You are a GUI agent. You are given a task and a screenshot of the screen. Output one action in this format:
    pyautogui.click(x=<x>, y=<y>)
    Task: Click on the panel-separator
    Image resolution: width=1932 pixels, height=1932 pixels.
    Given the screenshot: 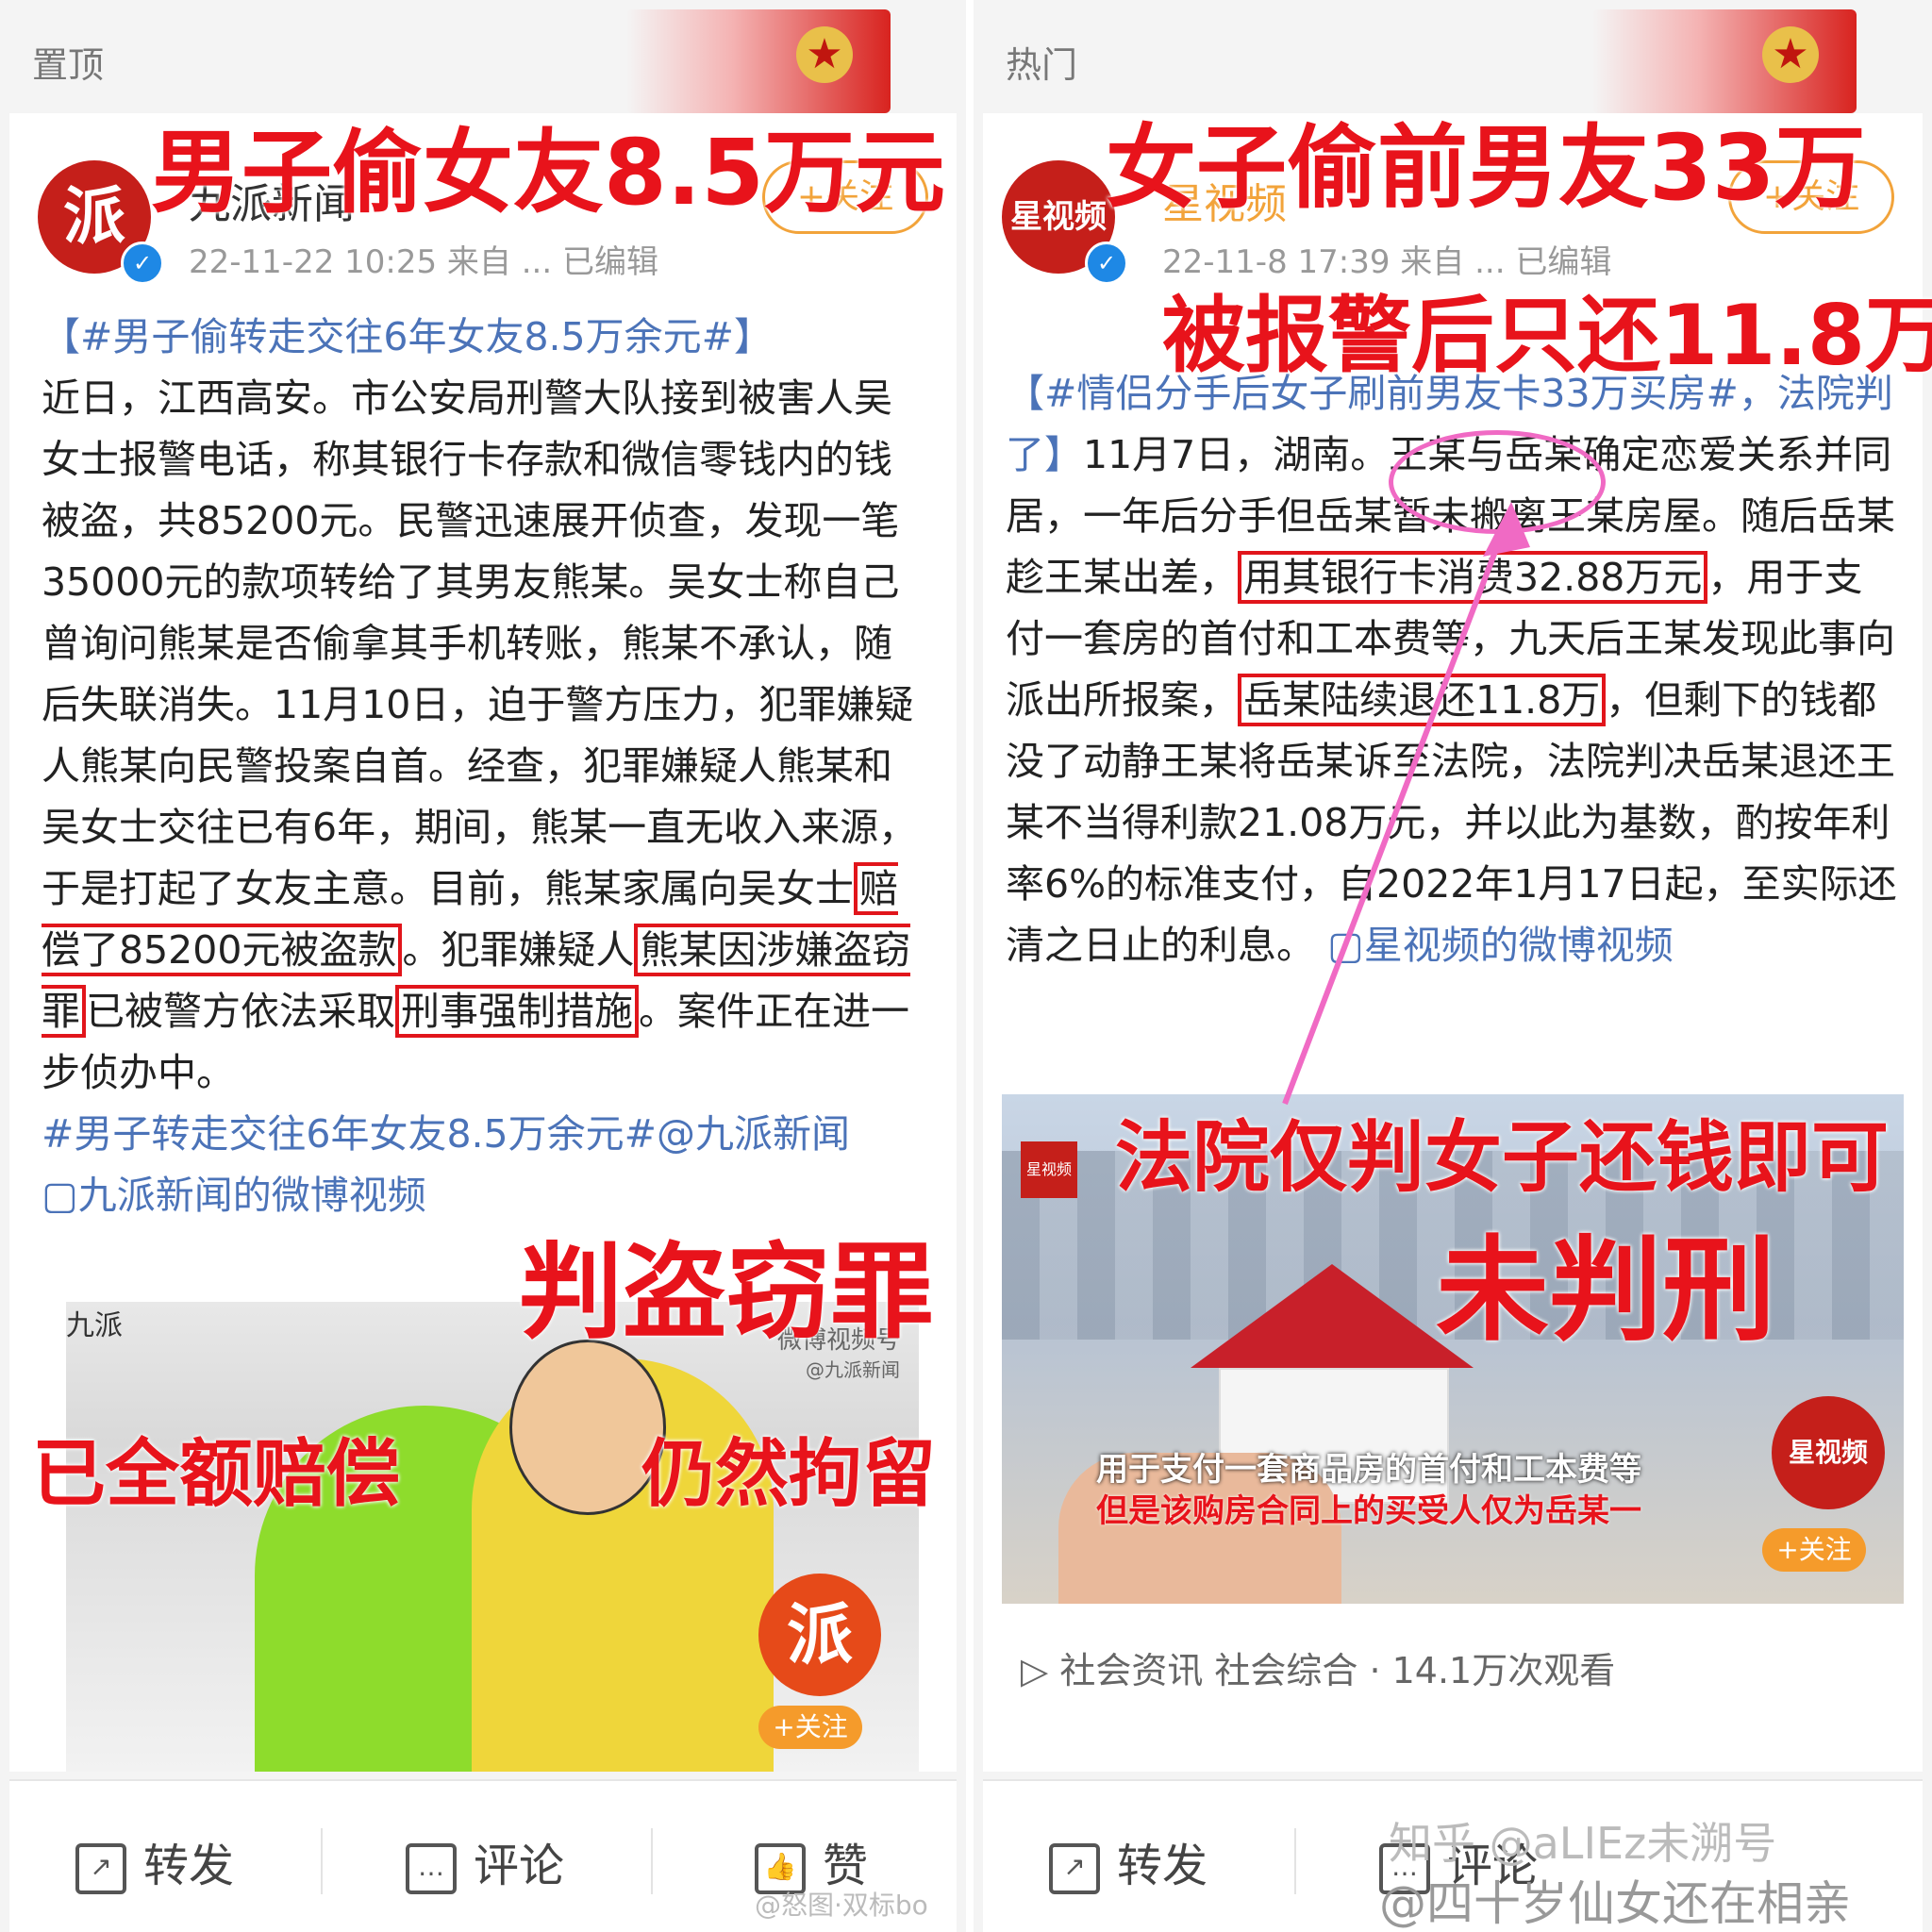 What is the action you would take?
    pyautogui.click(x=970, y=966)
    